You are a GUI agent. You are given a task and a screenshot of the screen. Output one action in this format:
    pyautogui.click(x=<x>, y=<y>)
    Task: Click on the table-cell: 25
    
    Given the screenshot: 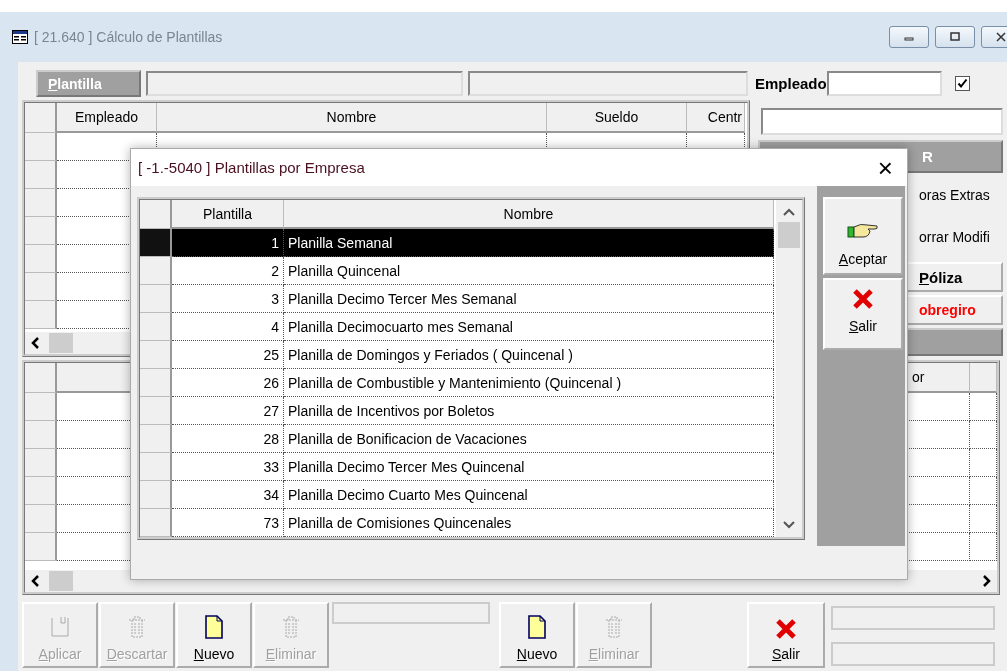 What is the action you would take?
    pyautogui.click(x=228, y=355)
    